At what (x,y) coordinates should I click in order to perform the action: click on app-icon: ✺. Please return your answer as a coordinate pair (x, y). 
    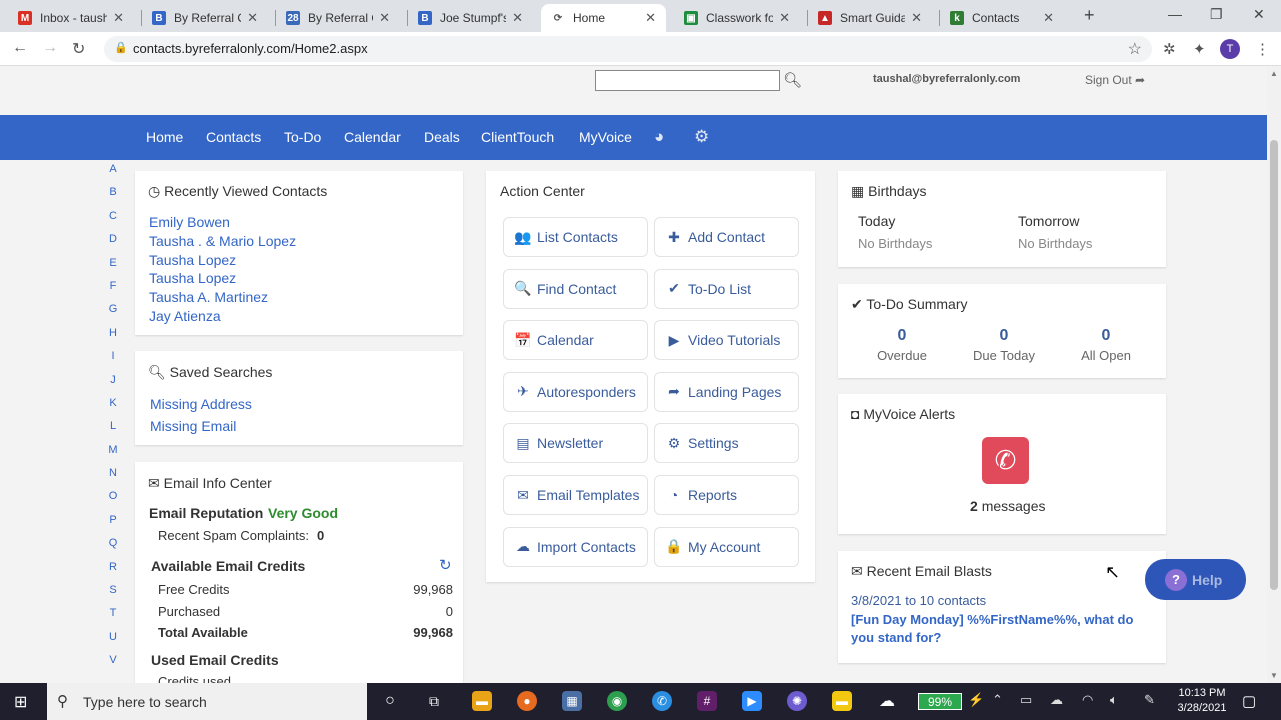
    Looking at the image, I should click on (797, 701).